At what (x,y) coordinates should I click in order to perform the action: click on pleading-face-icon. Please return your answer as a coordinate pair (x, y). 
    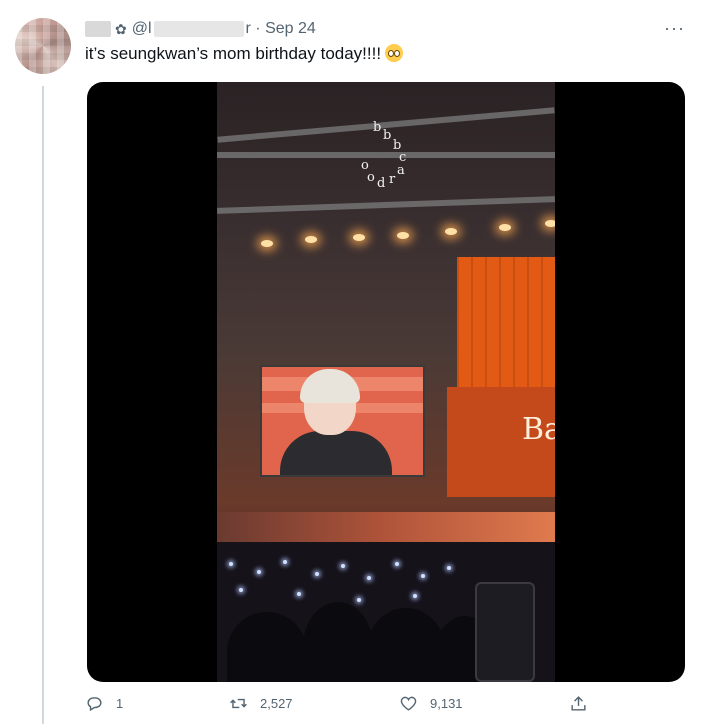
    Looking at the image, I should click on (394, 53).